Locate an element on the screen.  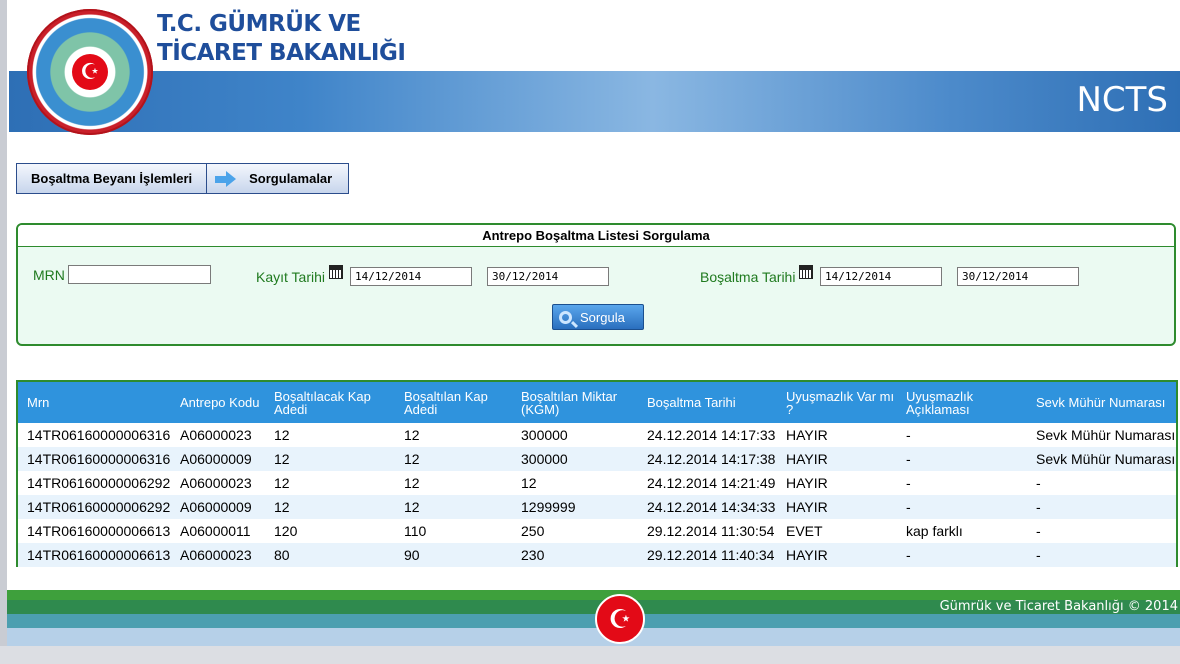
kayit-tarihi-from-input is located at coordinates (411, 276).